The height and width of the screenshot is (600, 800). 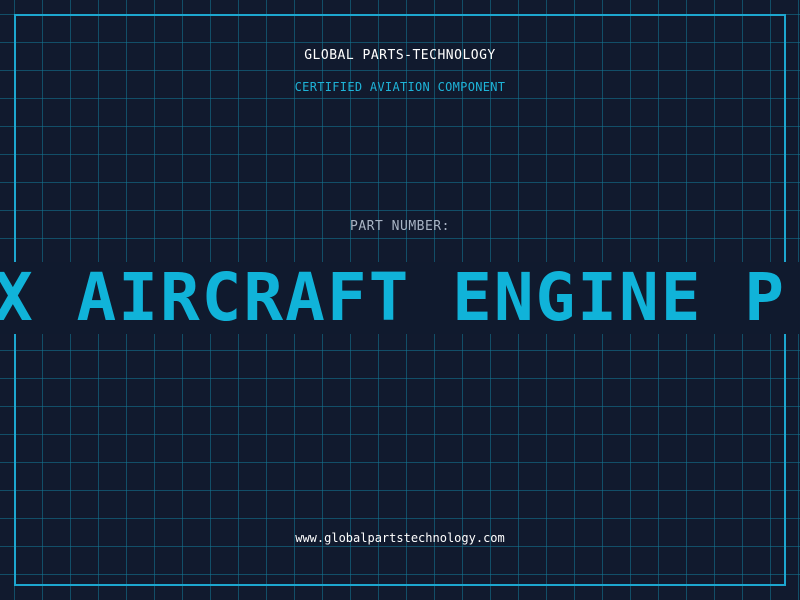 What do you see at coordinates (400, 87) in the screenshot?
I see `certification-subtitle: CERTIFIED AVIATION COMPONENT` at bounding box center [400, 87].